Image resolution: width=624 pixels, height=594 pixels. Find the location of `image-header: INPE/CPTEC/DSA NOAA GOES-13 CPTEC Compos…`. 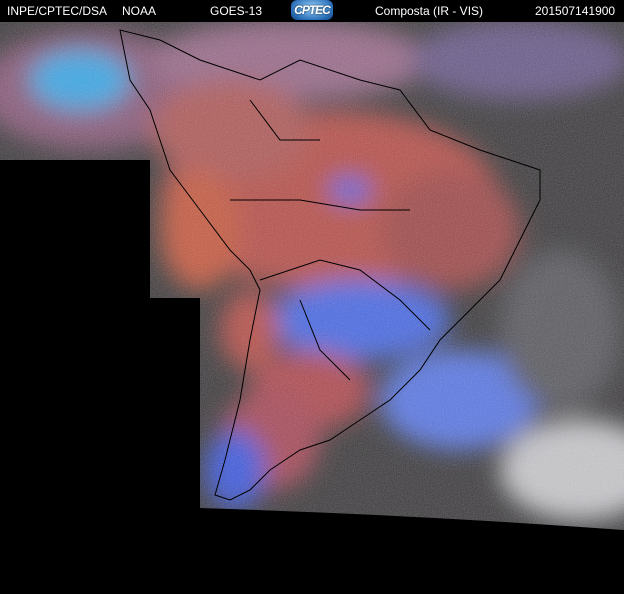

image-header: INPE/CPTEC/DSA NOAA GOES-13 CPTEC Compos… is located at coordinates (312, 11).